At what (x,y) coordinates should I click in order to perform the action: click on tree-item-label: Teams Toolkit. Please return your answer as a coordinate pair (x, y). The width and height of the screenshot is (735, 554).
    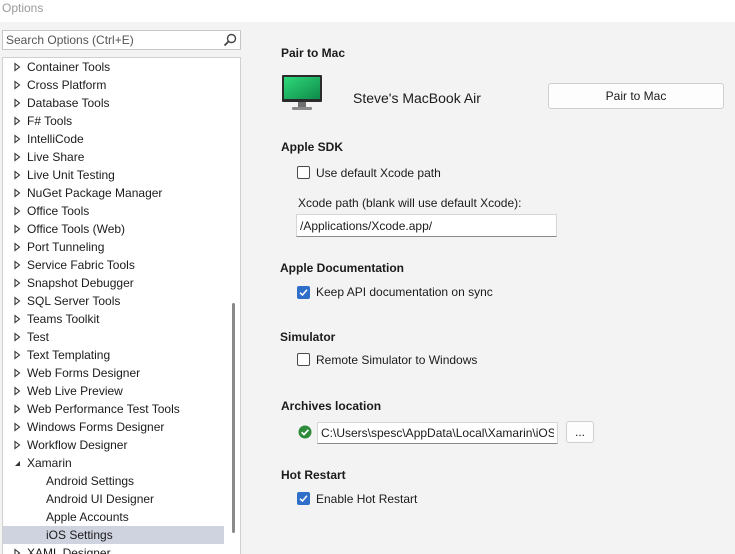
    Looking at the image, I should click on (63, 319).